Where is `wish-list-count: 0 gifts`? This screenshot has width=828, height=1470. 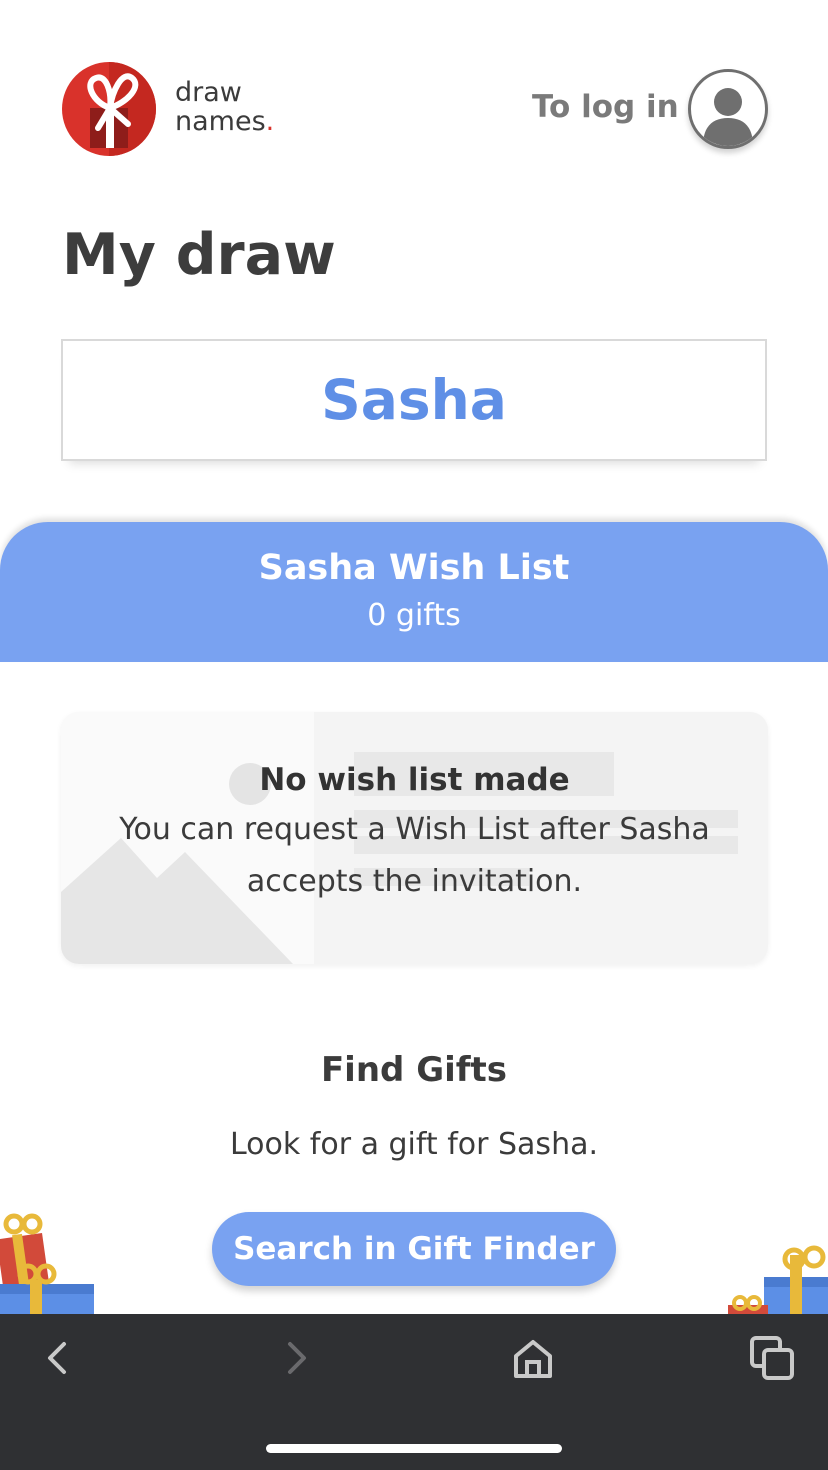
wish-list-count: 0 gifts is located at coordinates (414, 615).